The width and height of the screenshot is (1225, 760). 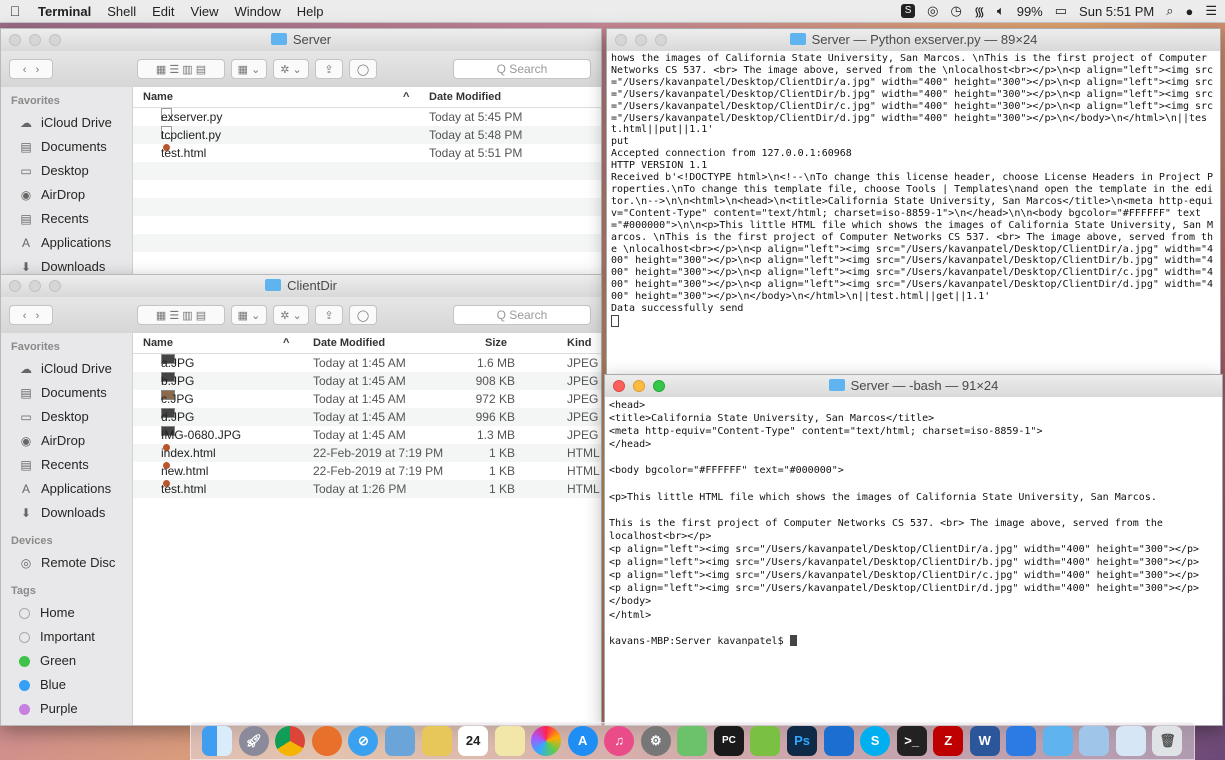 I want to click on list-item: exserver.py Today at 5:45 PM, so click(x=367, y=117).